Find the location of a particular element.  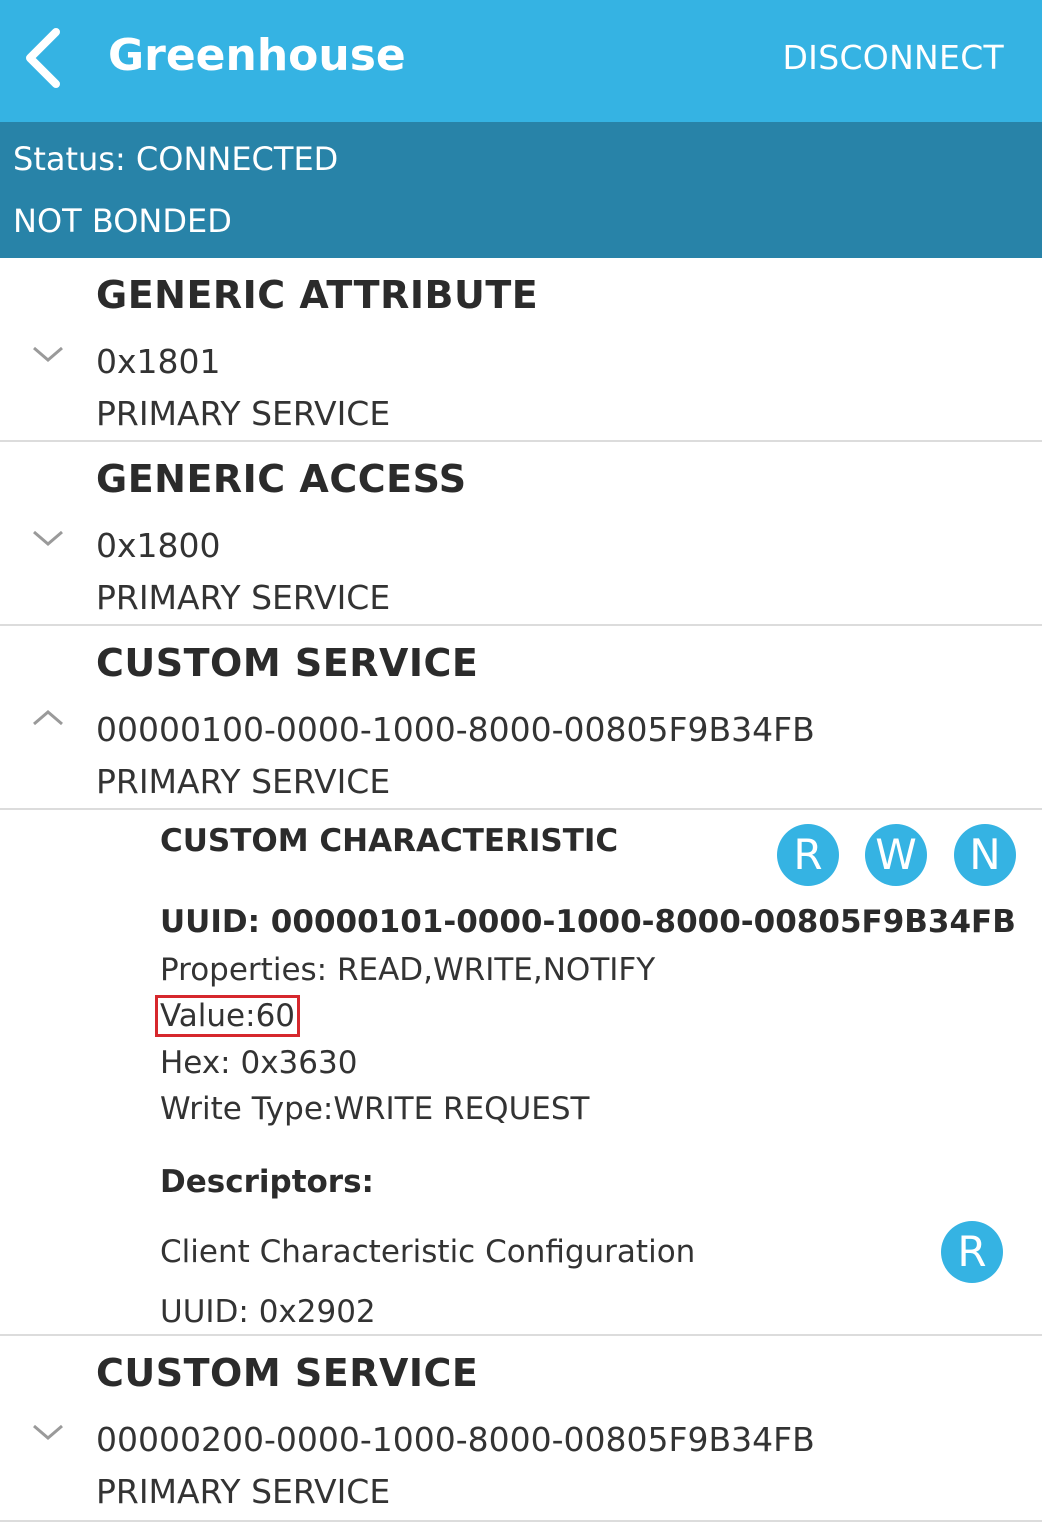

characteristic-write-type: Write Type:WRITE REQUEST is located at coordinates (375, 1109).